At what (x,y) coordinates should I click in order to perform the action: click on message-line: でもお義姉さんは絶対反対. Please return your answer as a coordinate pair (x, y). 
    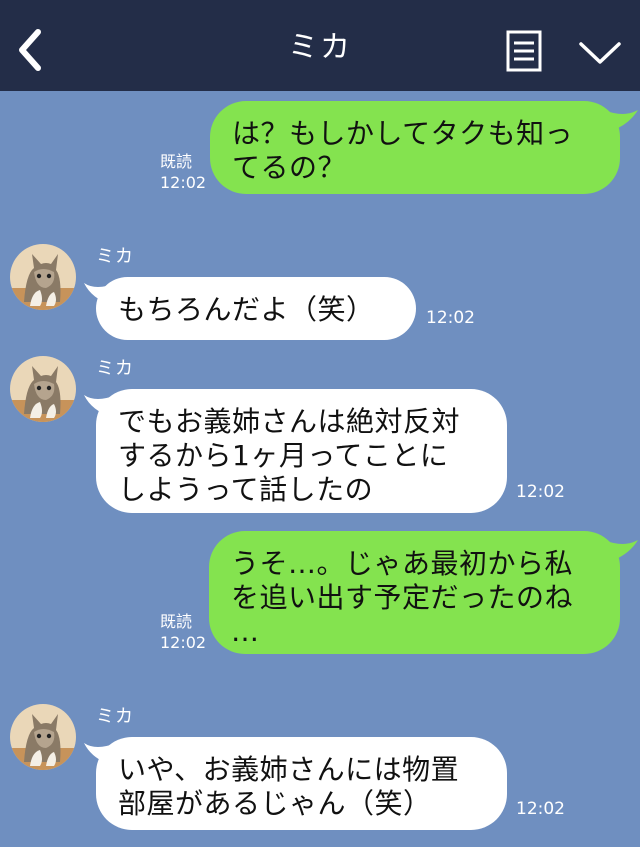
    Looking at the image, I should click on (289, 421).